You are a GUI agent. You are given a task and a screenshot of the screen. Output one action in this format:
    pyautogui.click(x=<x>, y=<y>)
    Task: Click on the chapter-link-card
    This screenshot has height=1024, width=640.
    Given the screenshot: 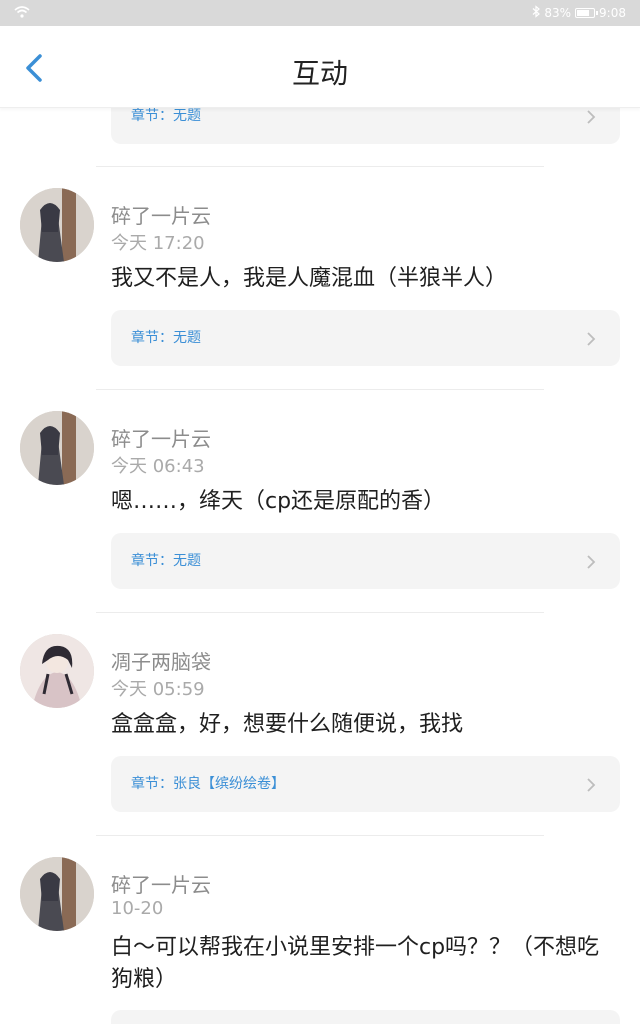 What is the action you would take?
    pyautogui.click(x=365, y=1017)
    